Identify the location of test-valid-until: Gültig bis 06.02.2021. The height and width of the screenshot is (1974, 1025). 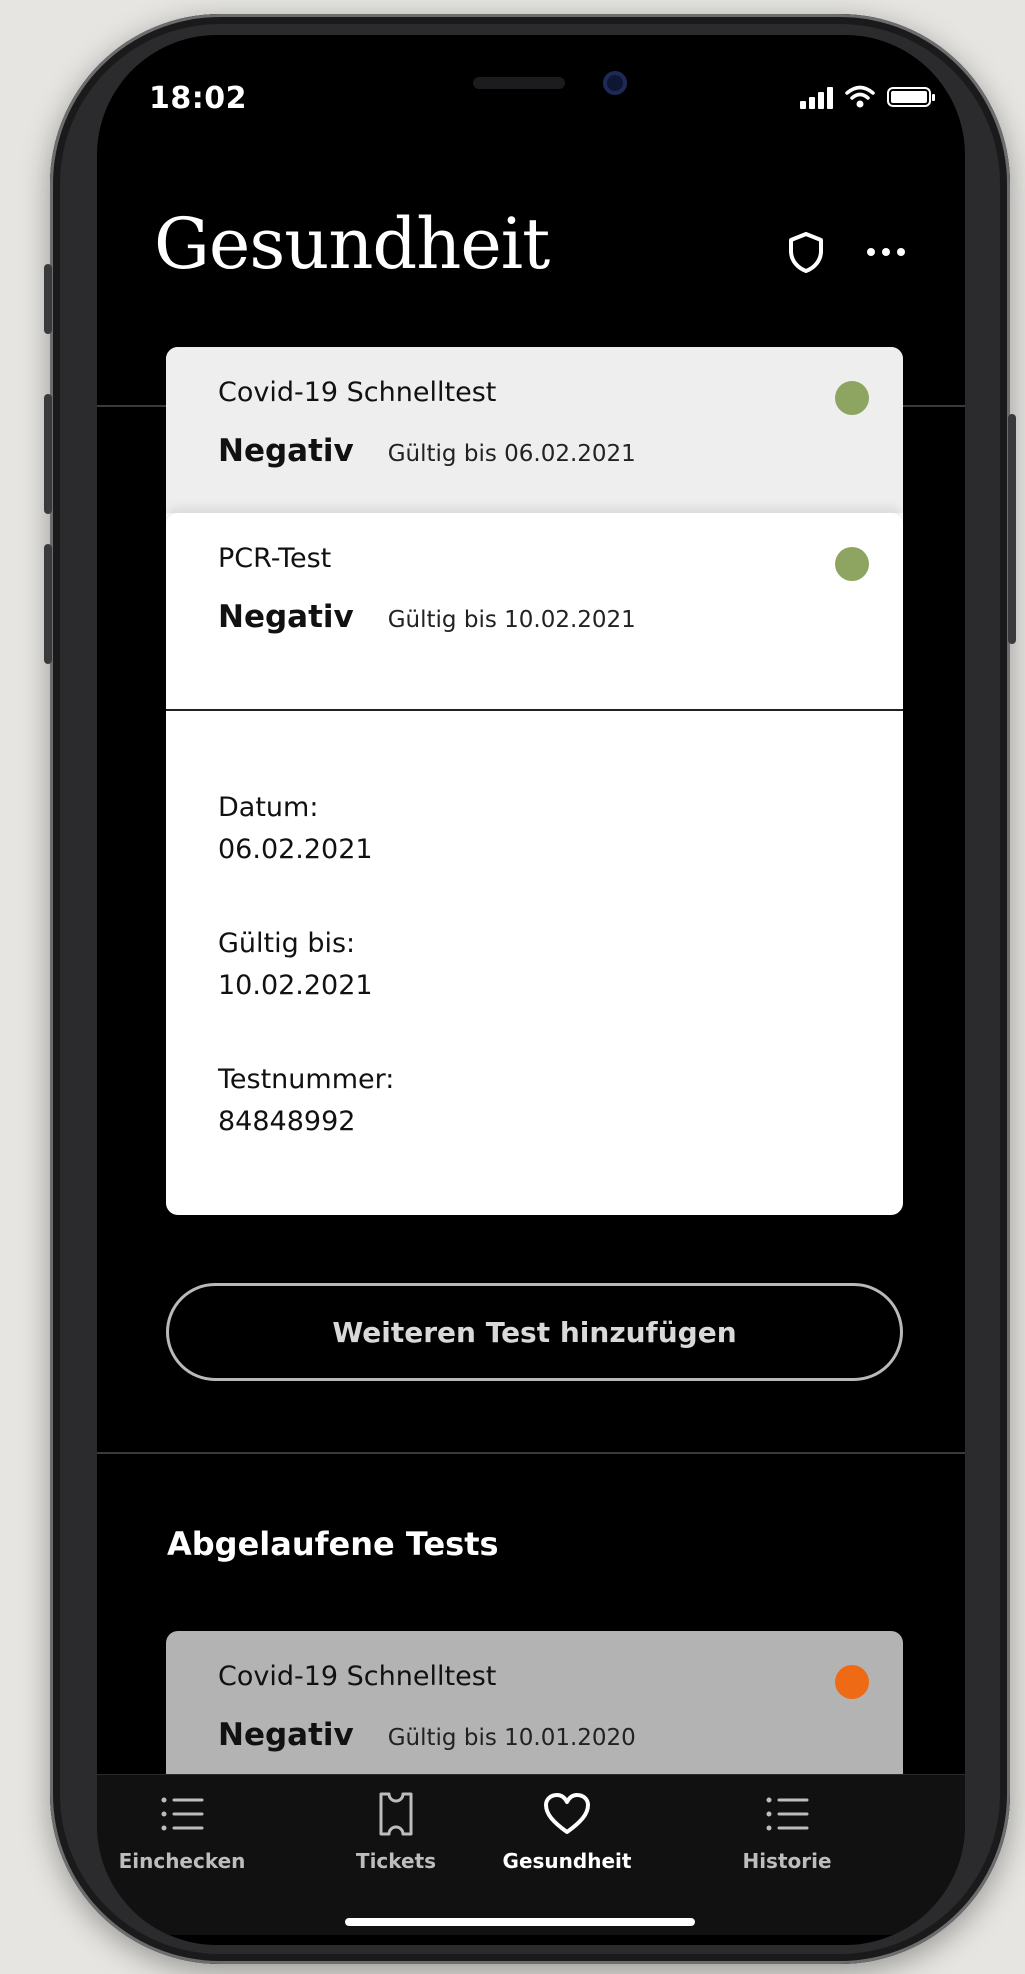
(511, 454).